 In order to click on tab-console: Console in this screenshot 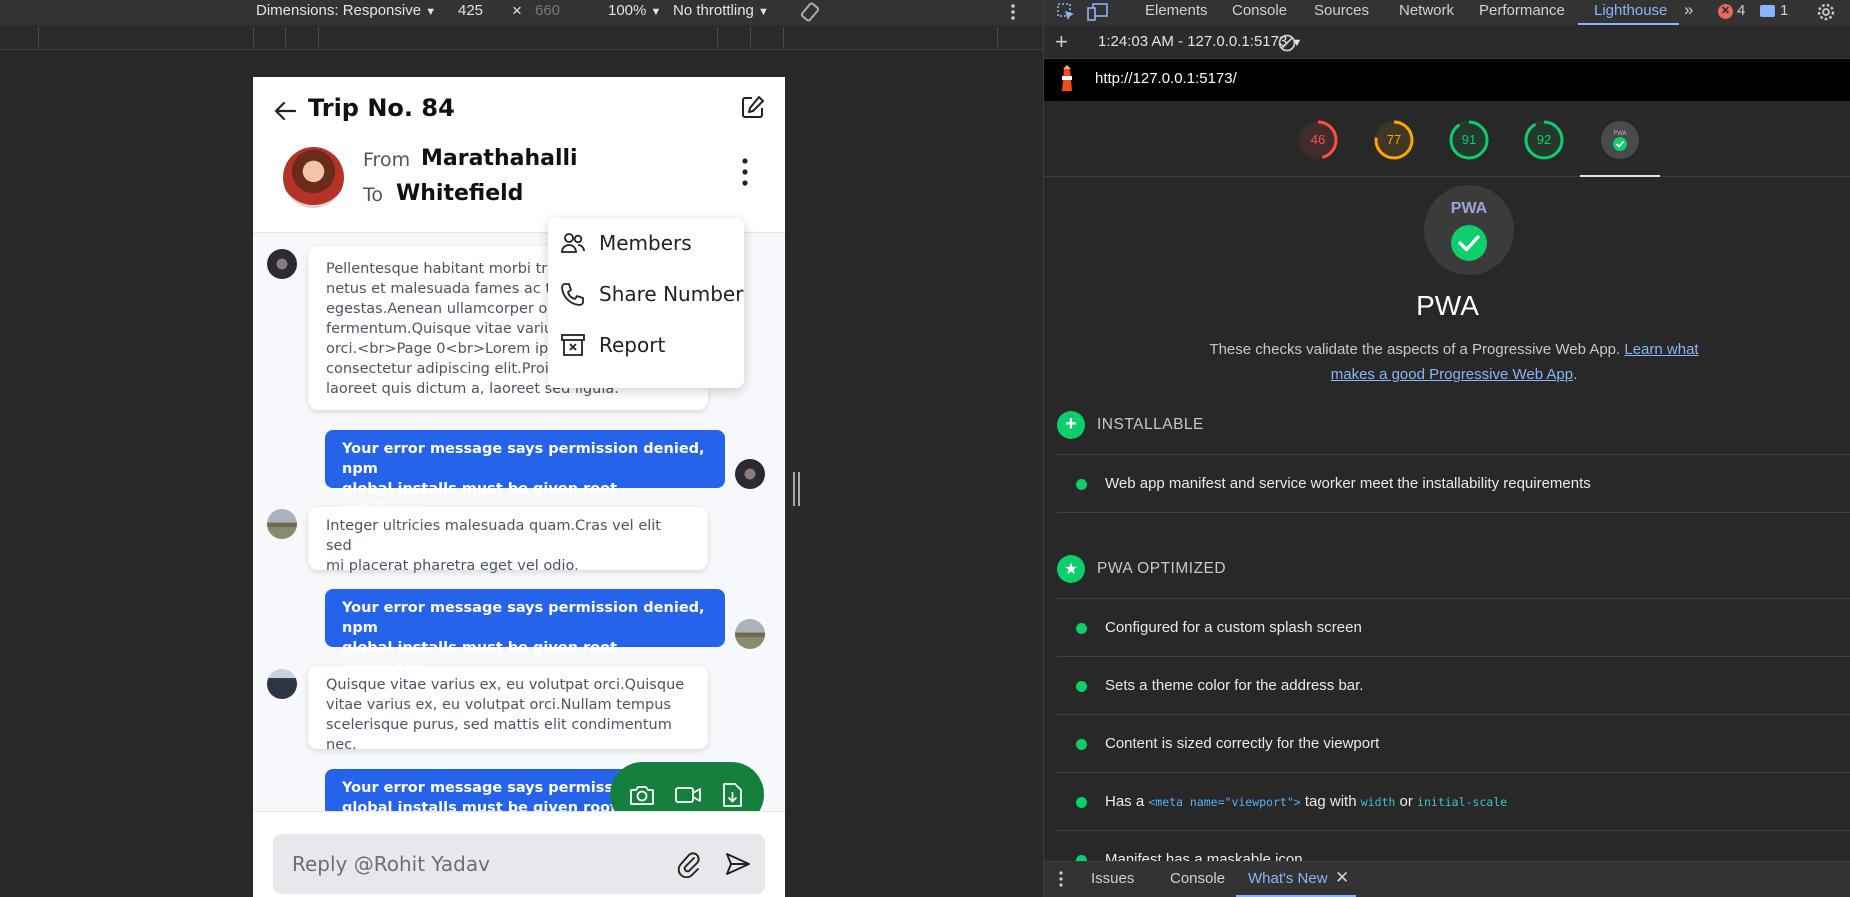, I will do `click(1259, 10)`.